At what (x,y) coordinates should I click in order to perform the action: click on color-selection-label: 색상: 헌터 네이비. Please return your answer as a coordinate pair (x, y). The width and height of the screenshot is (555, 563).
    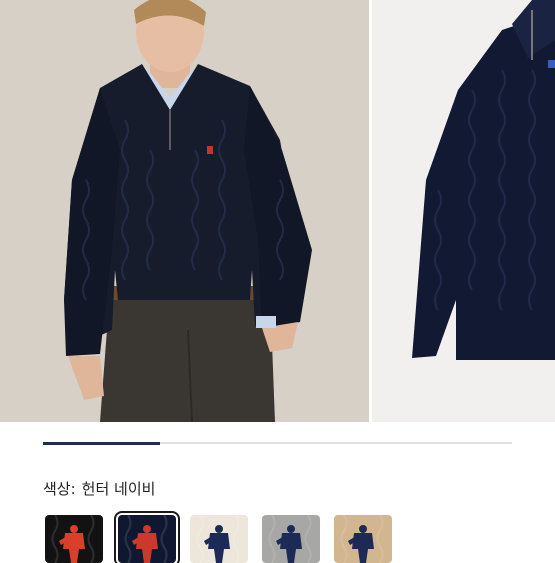
    Looking at the image, I should click on (99, 489).